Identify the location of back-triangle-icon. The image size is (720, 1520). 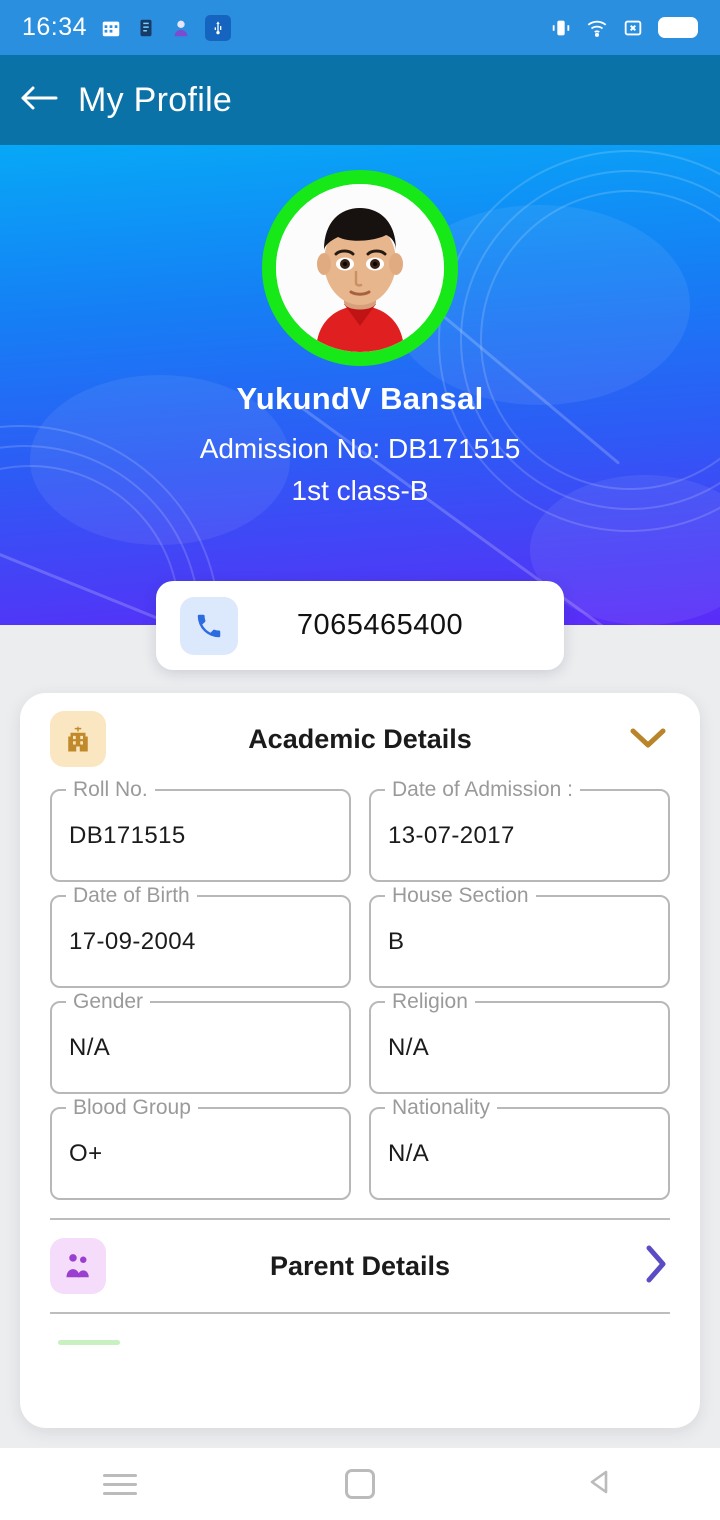
(600, 1484).